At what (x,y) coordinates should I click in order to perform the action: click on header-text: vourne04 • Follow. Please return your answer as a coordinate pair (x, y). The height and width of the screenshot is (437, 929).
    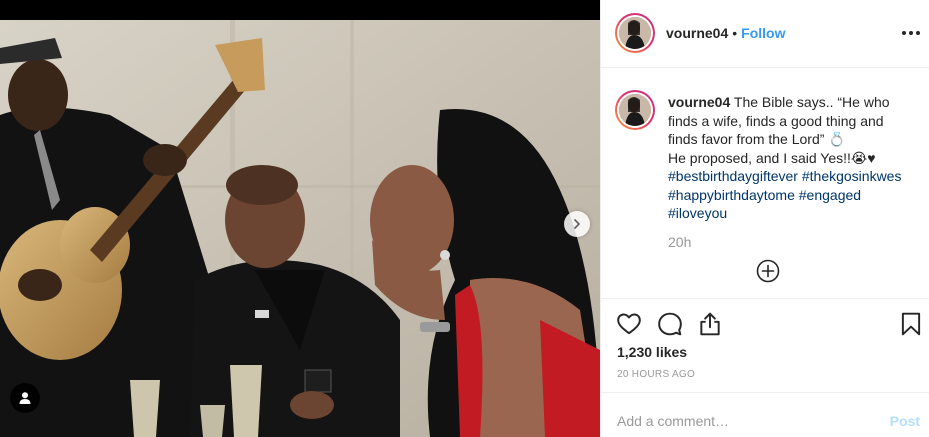
    Looking at the image, I should click on (725, 33).